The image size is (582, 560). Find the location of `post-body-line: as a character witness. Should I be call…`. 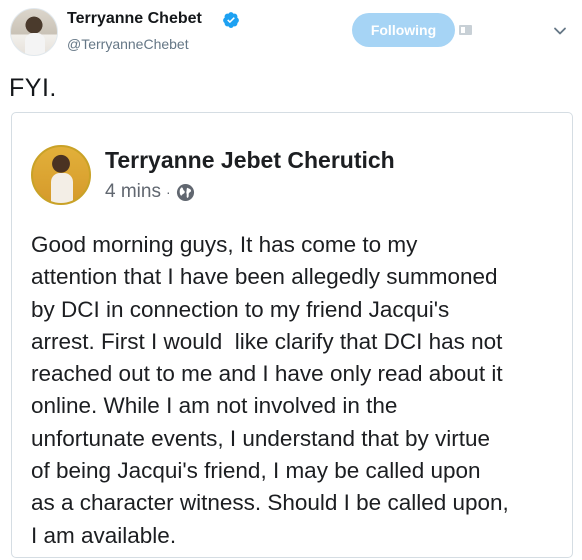

post-body-line: as a character witness. Should I be call… is located at coordinates (270, 503).